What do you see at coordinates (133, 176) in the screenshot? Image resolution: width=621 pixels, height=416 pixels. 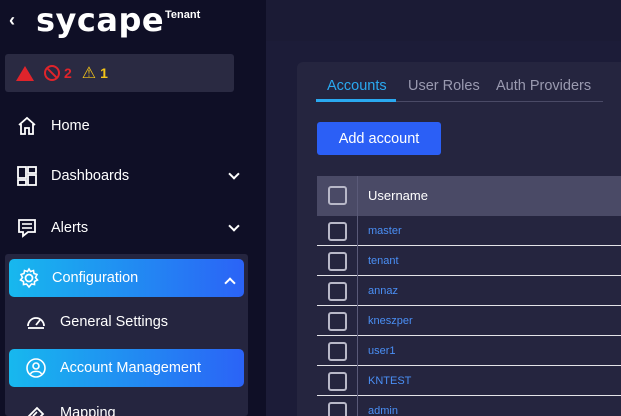 I see `nav-item-dashboards: Dashboards` at bounding box center [133, 176].